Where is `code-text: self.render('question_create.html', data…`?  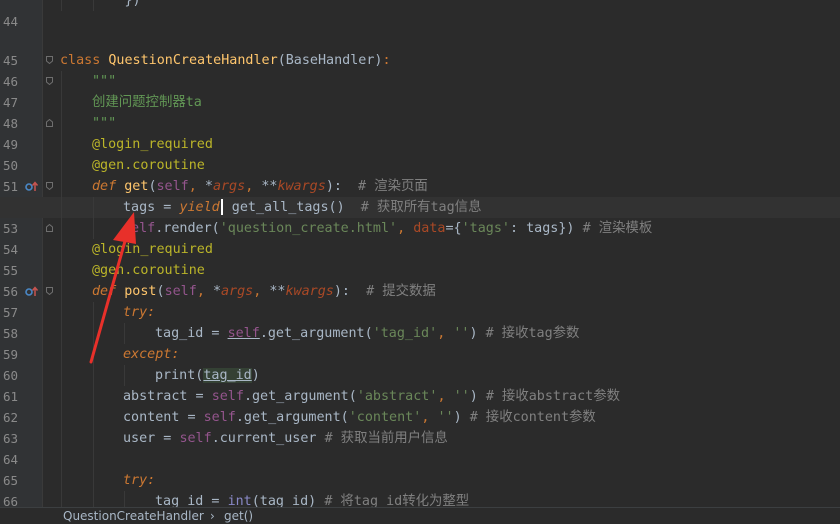 code-text: self.render('question_create.html', data… is located at coordinates (388, 228).